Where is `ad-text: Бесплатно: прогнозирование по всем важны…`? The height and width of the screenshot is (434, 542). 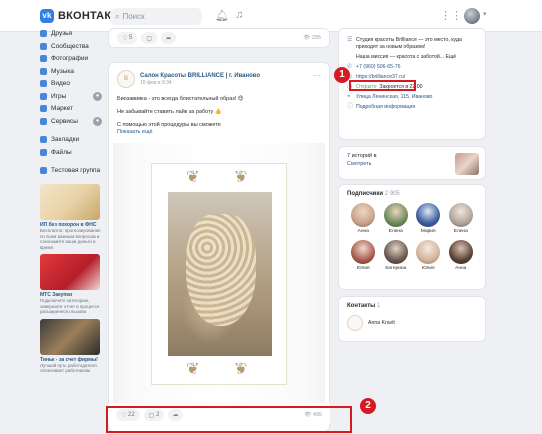 ad-text: Бесплатно: прогнозирование по всем важны… is located at coordinates (70, 239).